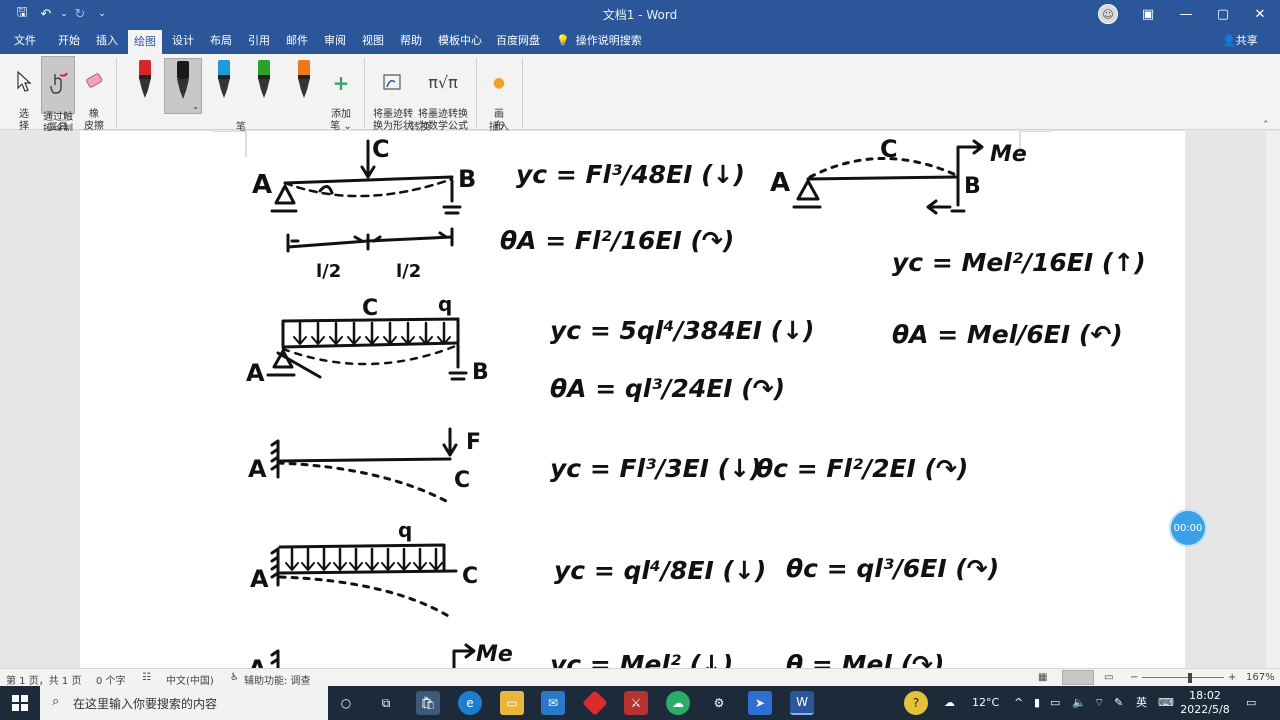  What do you see at coordinates (1205, 709) in the screenshot?
I see `clock-date: 2022/5/8` at bounding box center [1205, 709].